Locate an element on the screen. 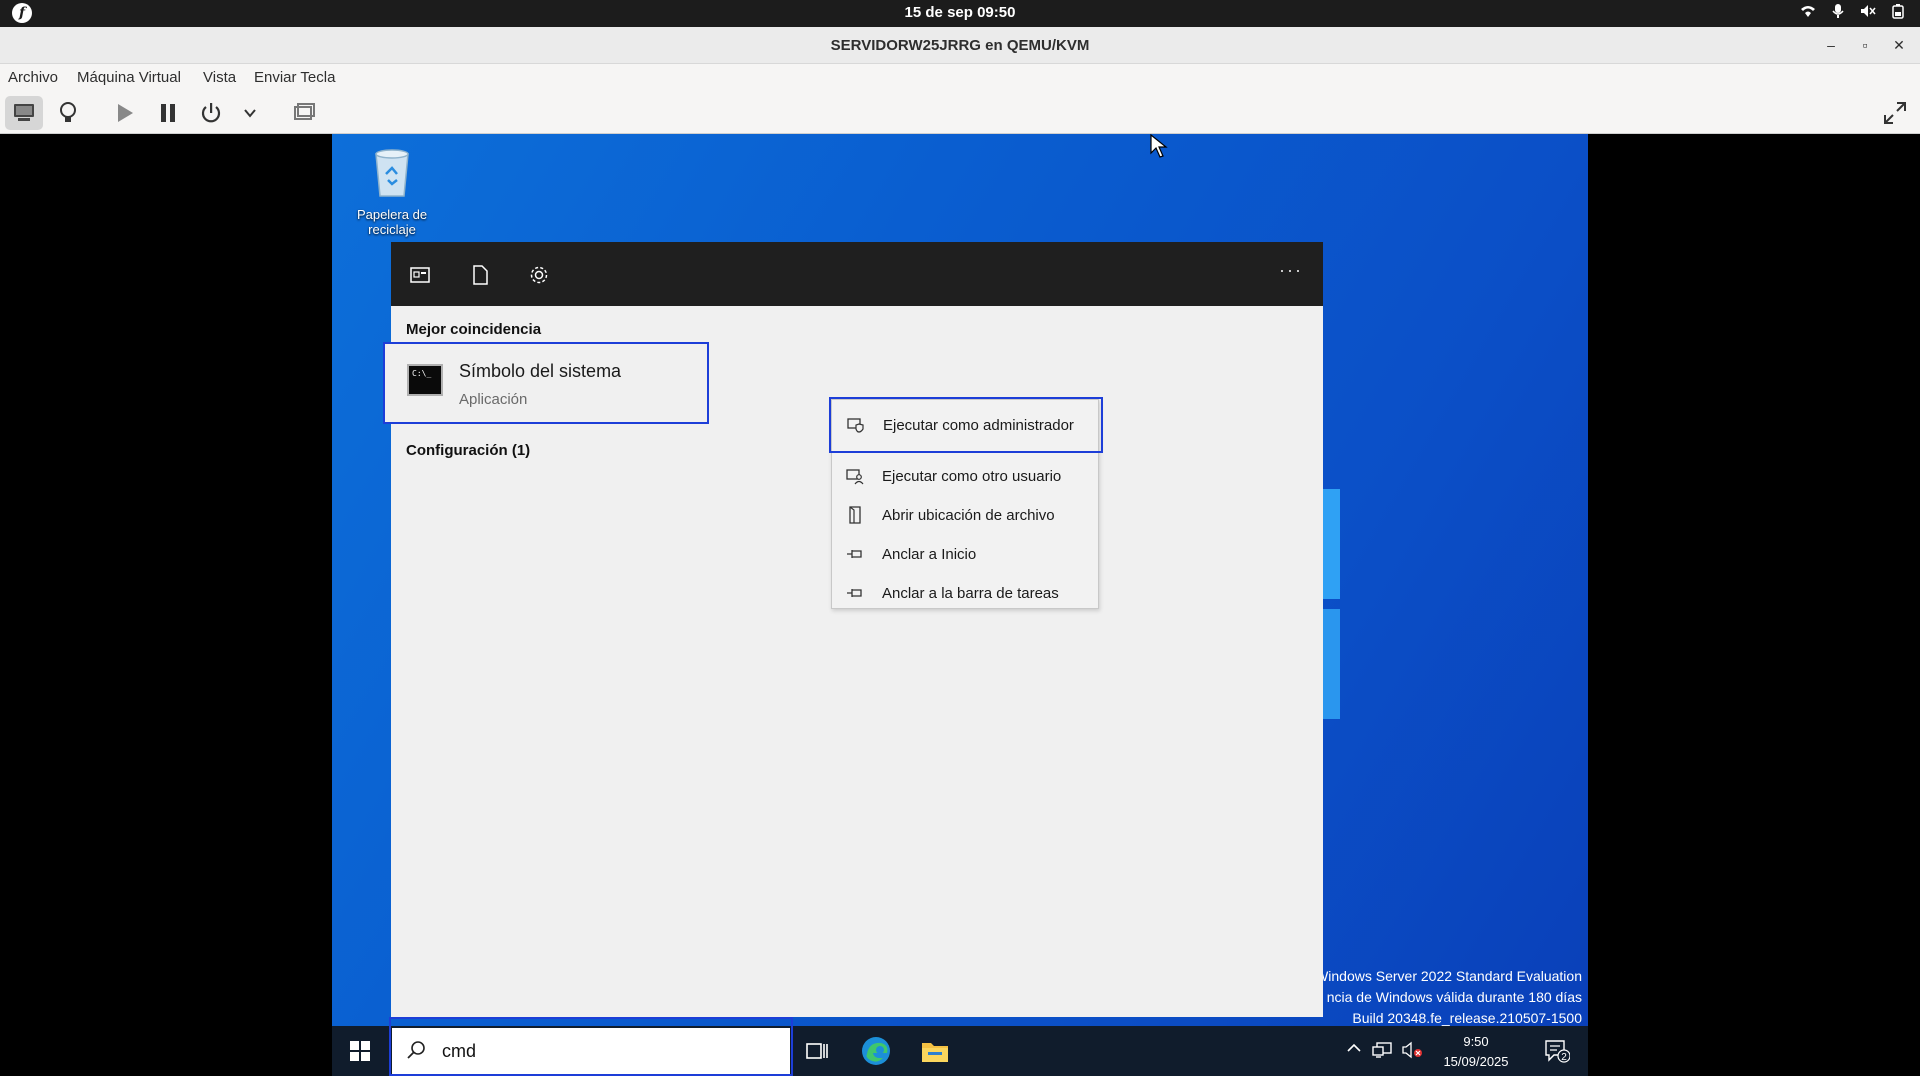 This screenshot has width=1920, height=1076. search-icon is located at coordinates (416, 1050).